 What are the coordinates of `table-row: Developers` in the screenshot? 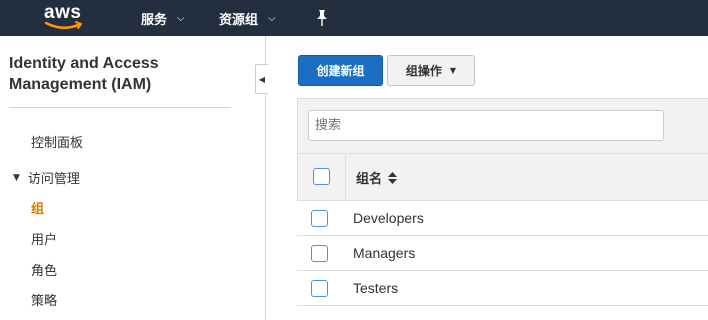 It's located at (502, 218).